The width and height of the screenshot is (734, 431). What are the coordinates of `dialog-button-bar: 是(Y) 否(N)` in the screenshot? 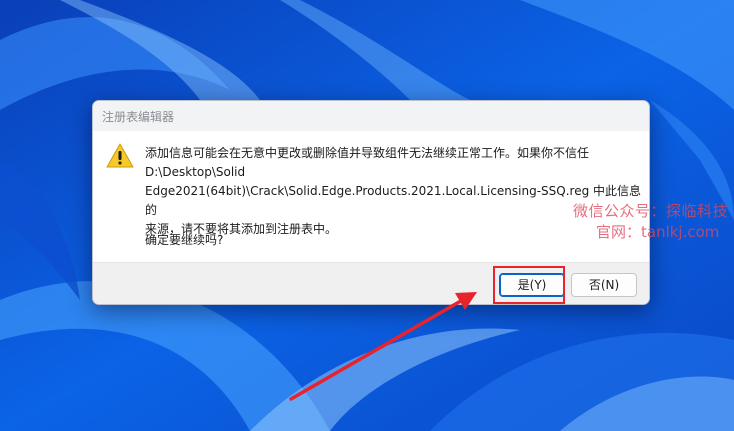 It's located at (371, 283).